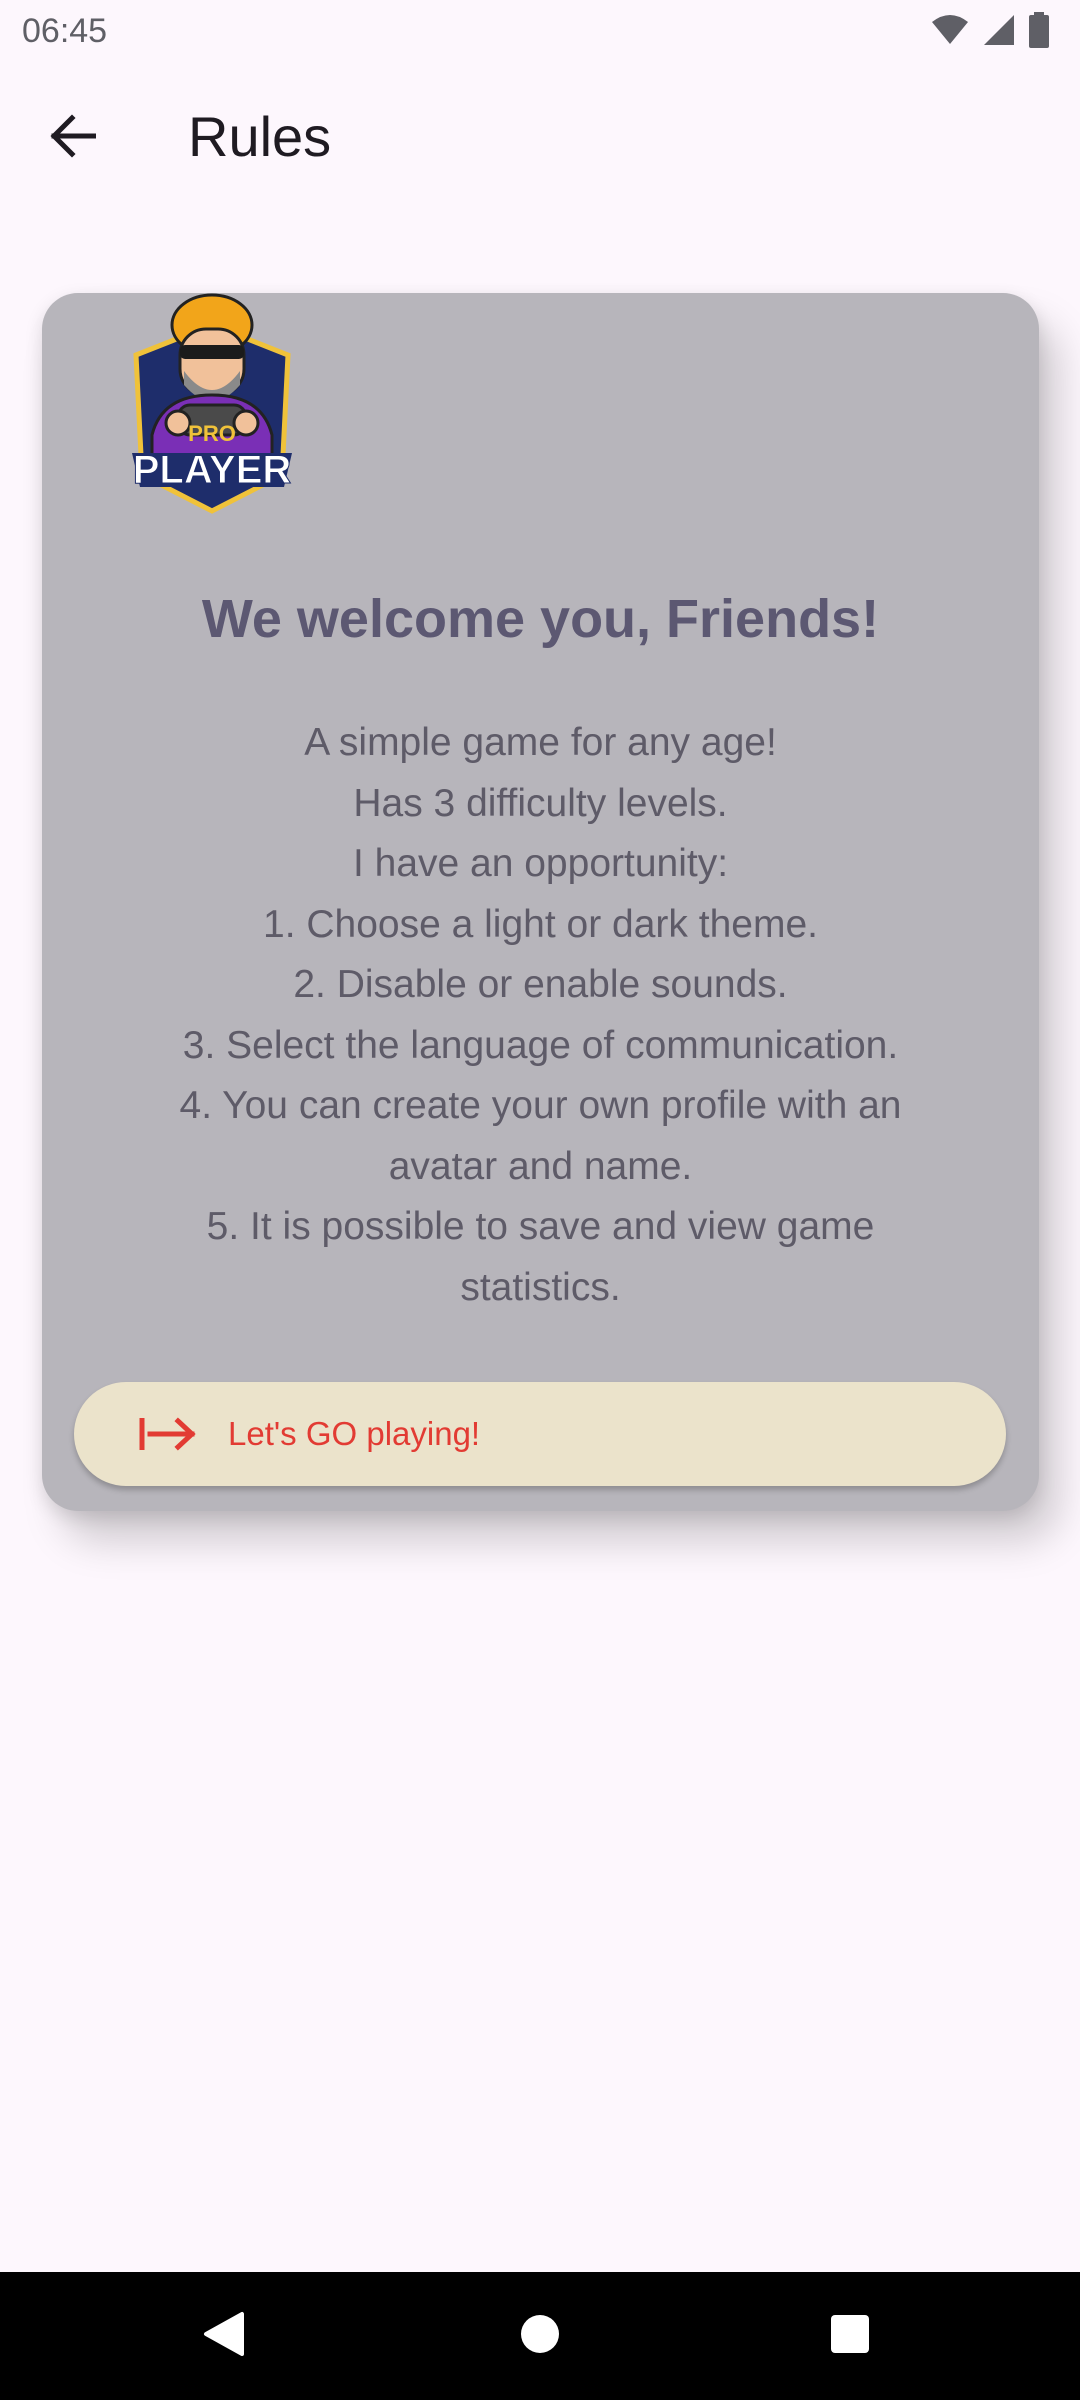 The width and height of the screenshot is (1080, 2400). What do you see at coordinates (212, 401) in the screenshot?
I see `pro-player-logo: PRO PLAYER` at bounding box center [212, 401].